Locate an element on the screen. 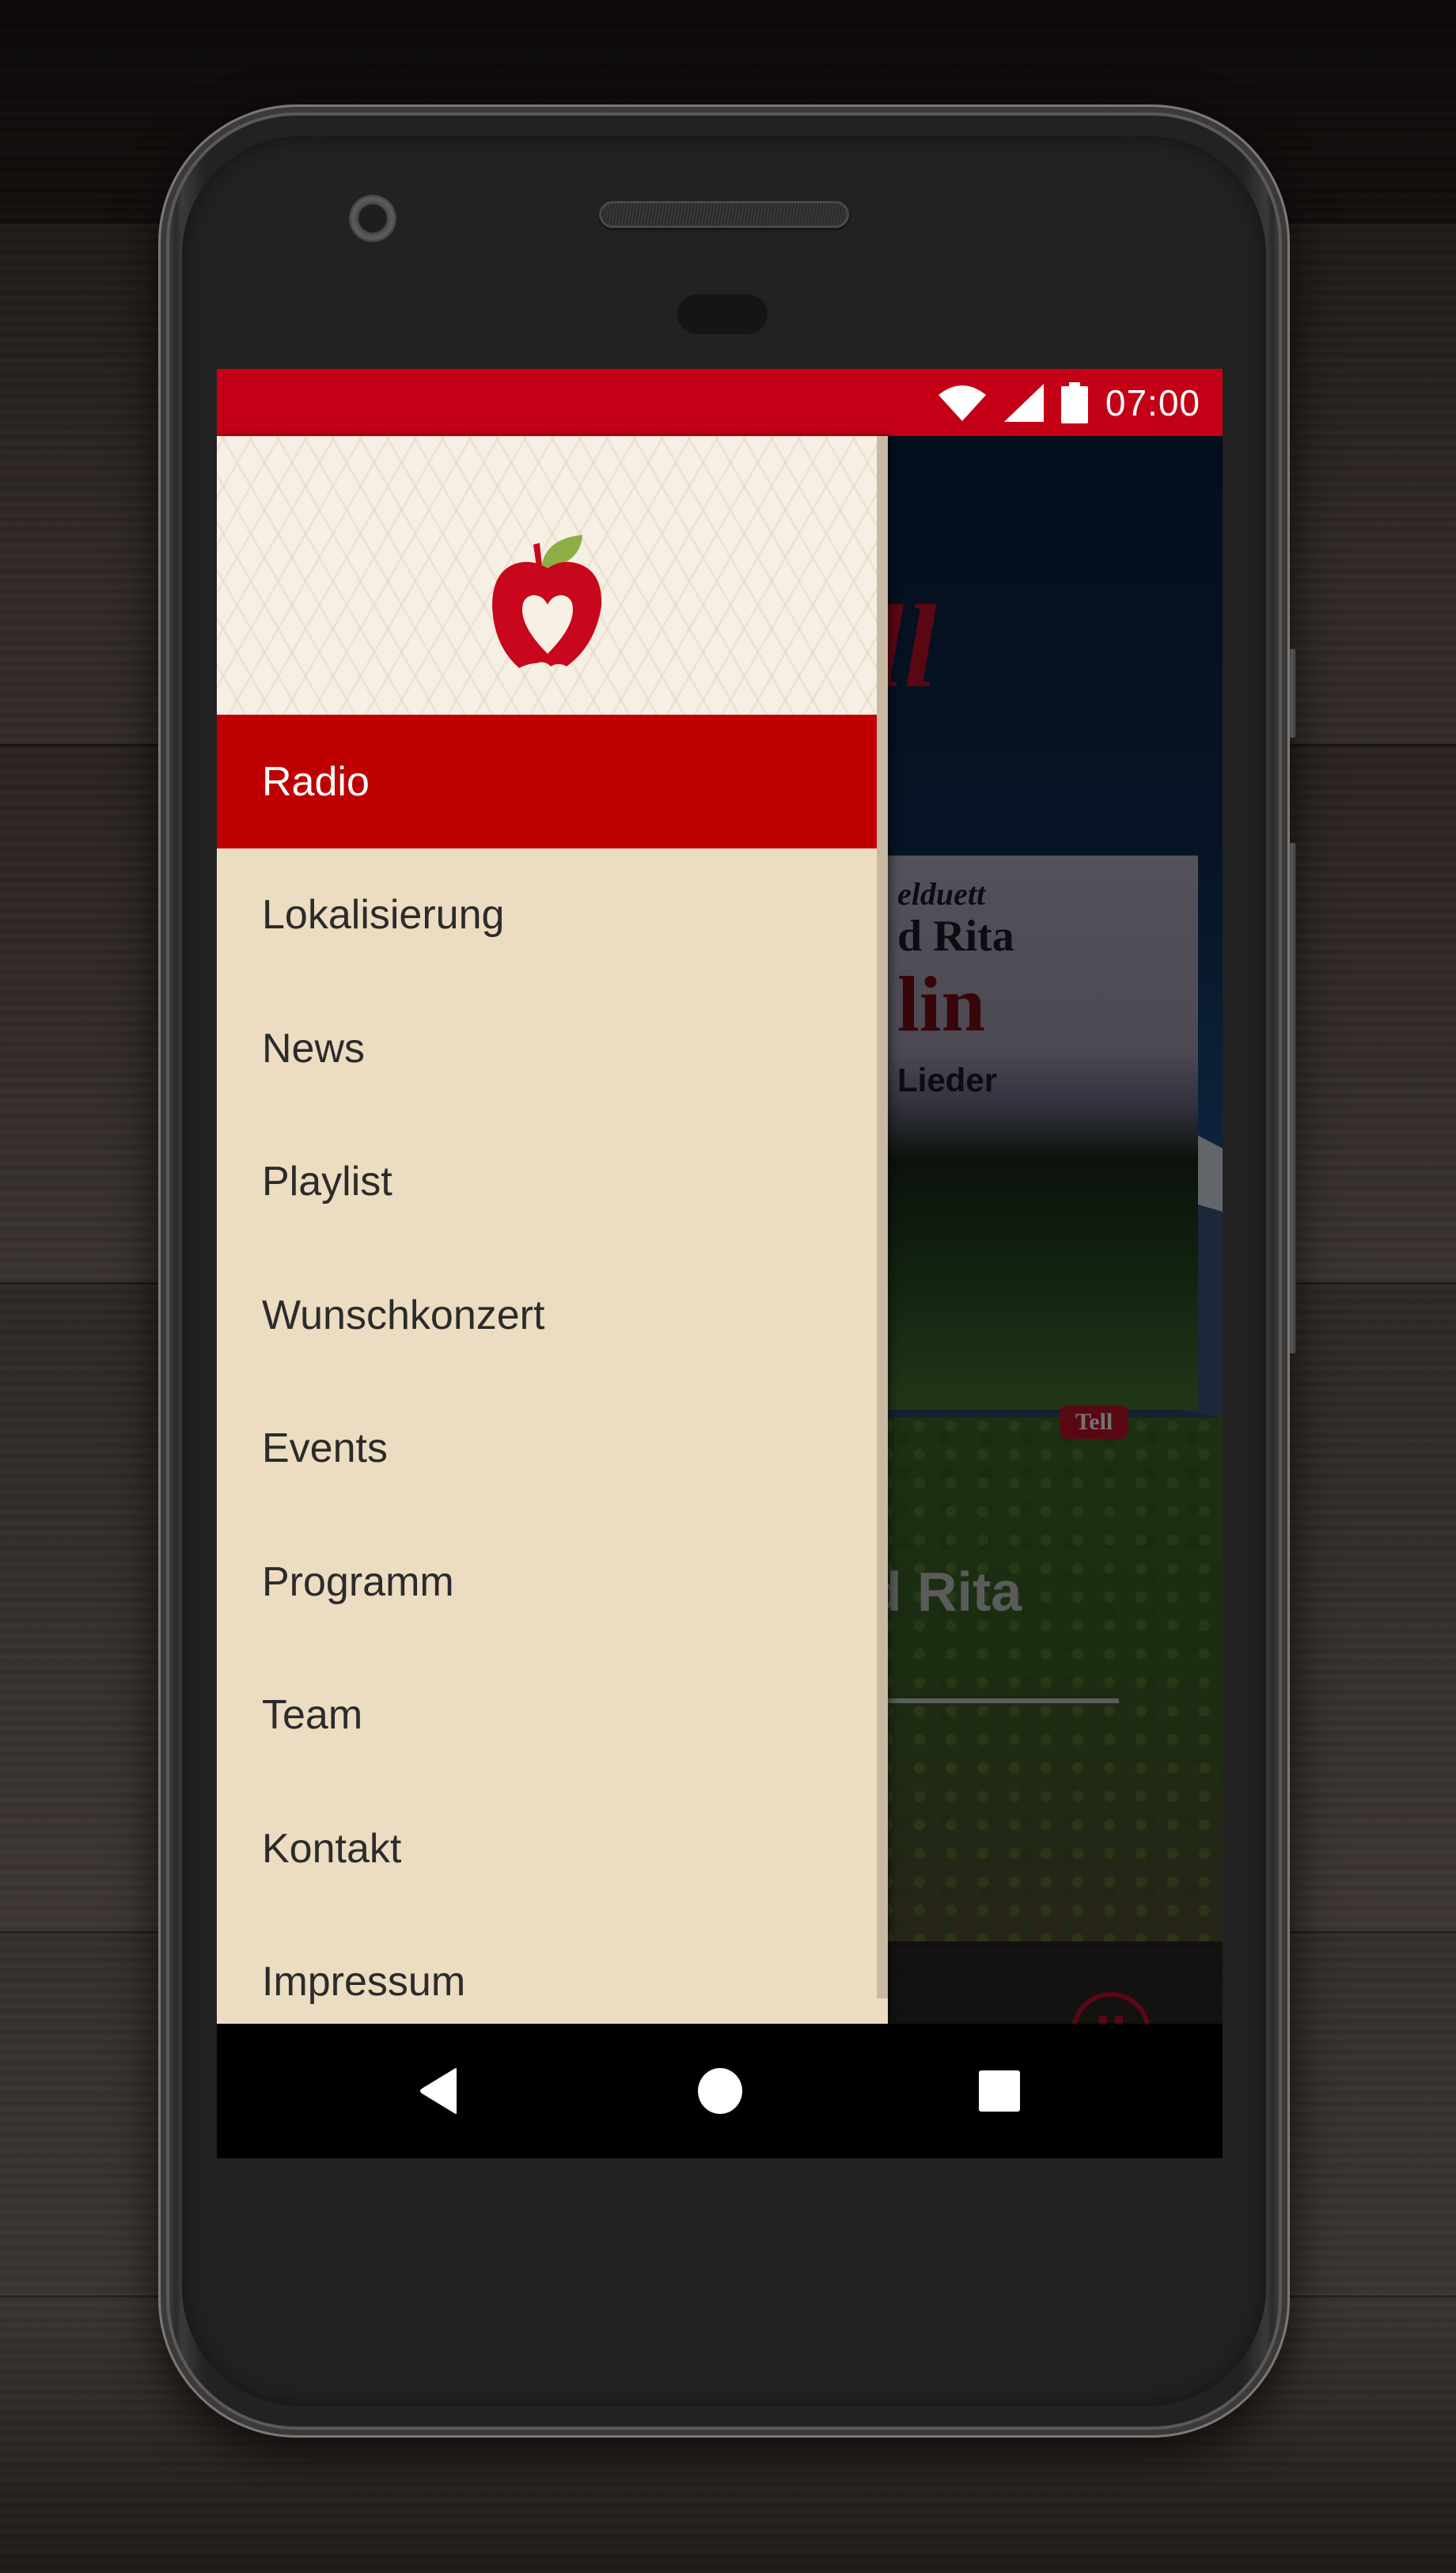  menu-item-programm: Programm is located at coordinates (552, 1582).